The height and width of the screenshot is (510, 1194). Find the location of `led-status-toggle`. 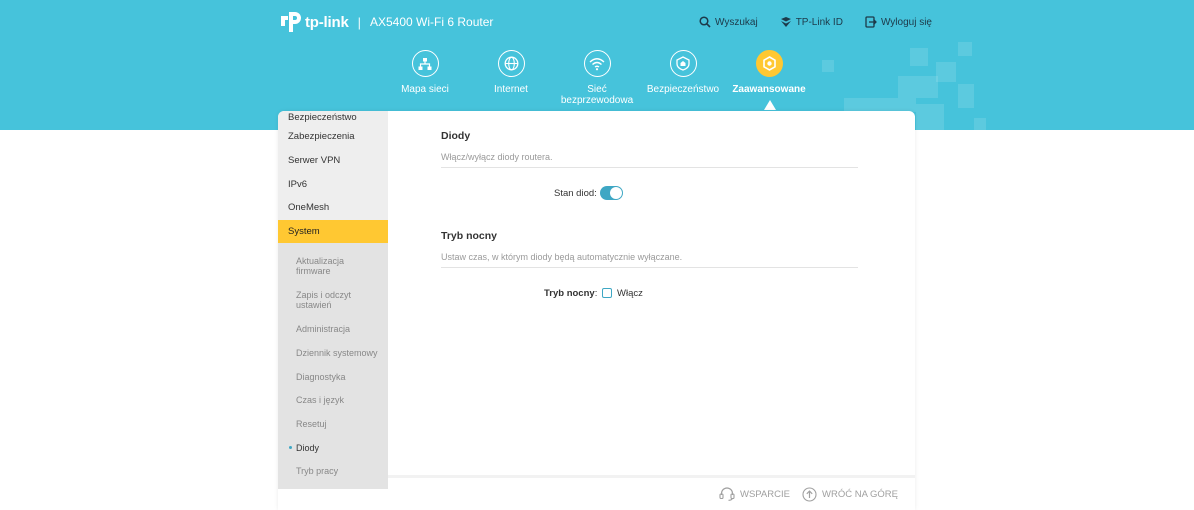

led-status-toggle is located at coordinates (611, 193).